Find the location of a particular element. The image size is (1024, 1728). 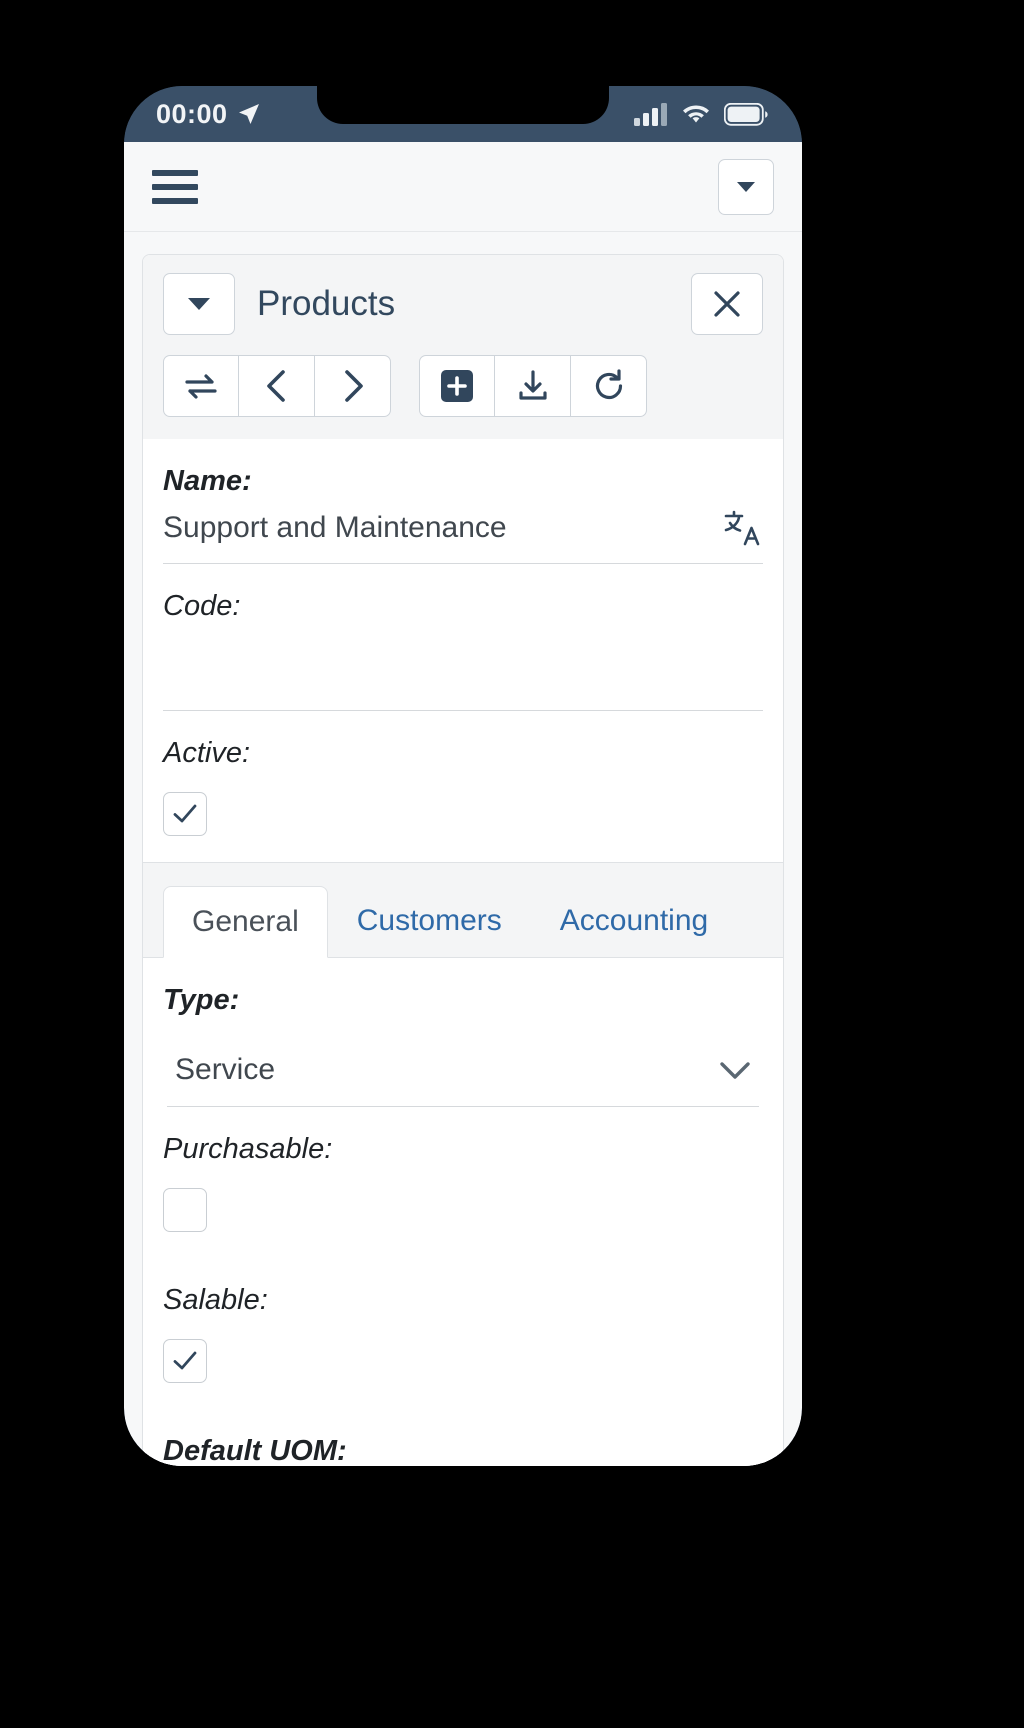

location-arrow-icon is located at coordinates (249, 114).